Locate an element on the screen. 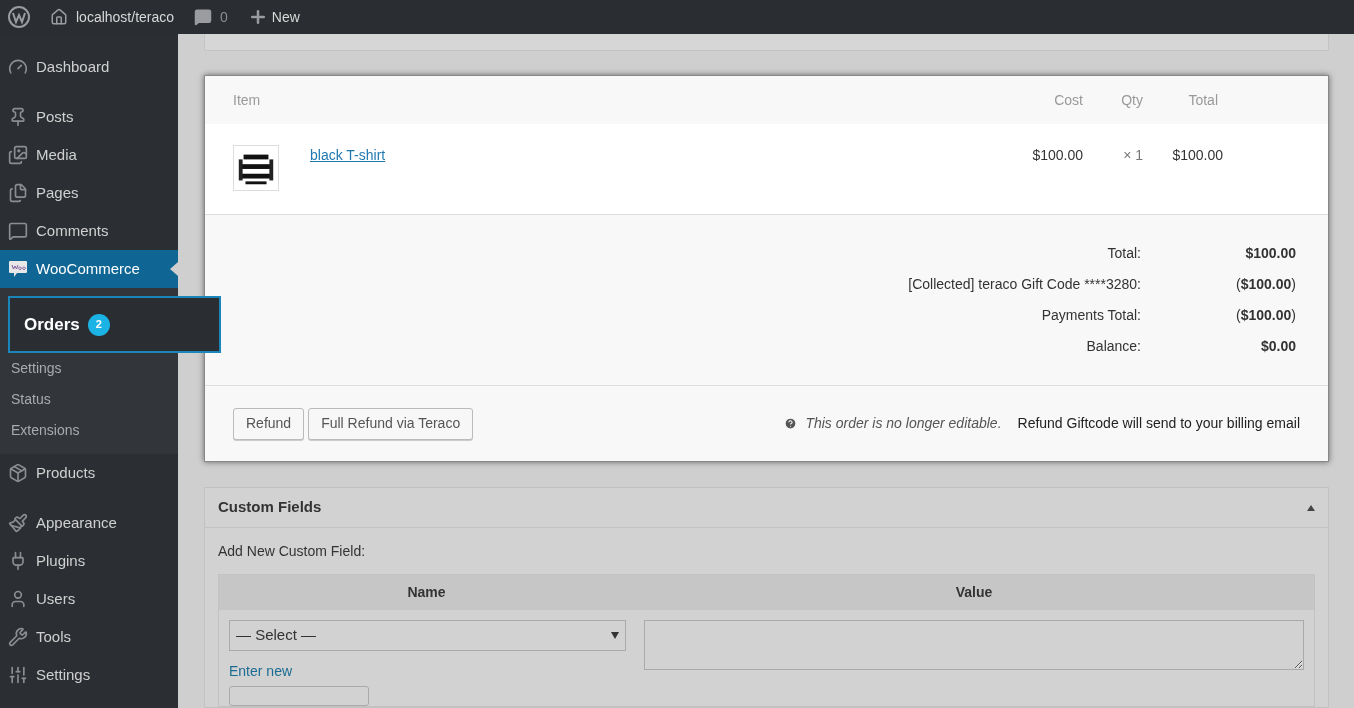 This screenshot has width=1354, height=708. pages-icon is located at coordinates (18, 193).